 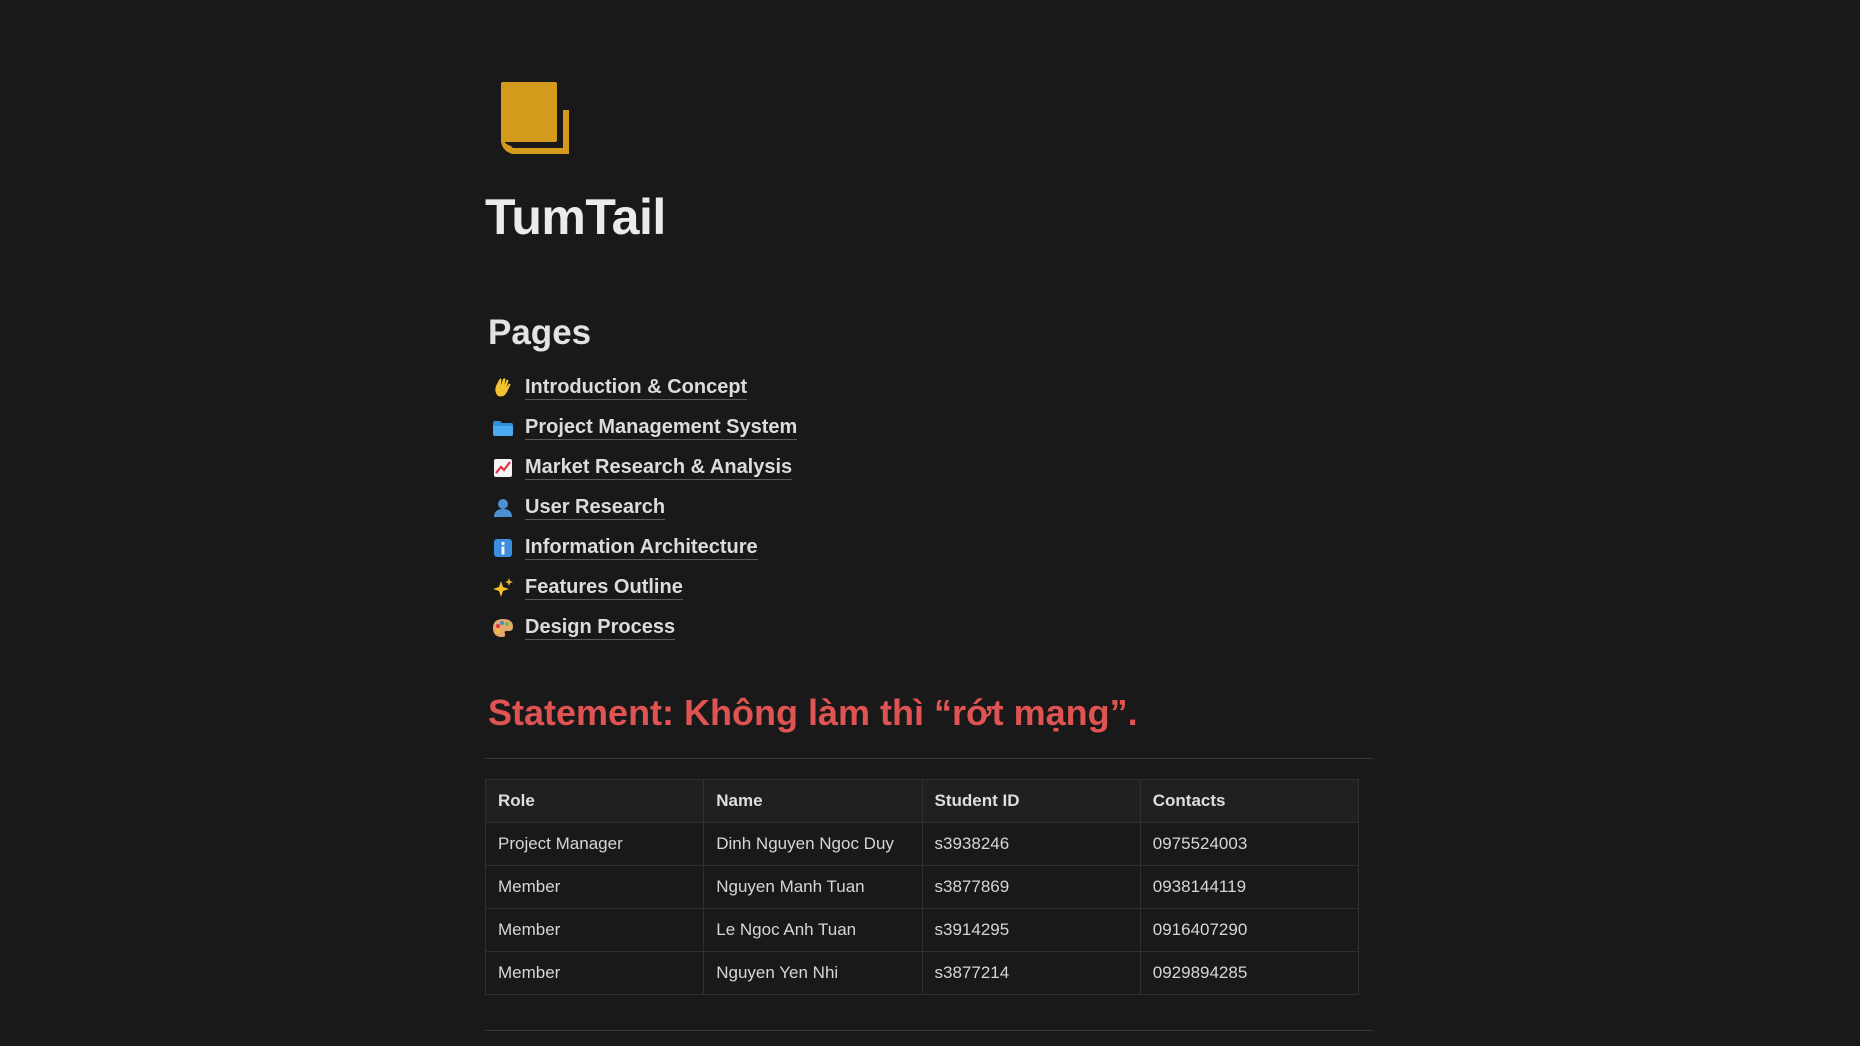 What do you see at coordinates (1249, 801) in the screenshot?
I see `column-header-contacts: Contacts` at bounding box center [1249, 801].